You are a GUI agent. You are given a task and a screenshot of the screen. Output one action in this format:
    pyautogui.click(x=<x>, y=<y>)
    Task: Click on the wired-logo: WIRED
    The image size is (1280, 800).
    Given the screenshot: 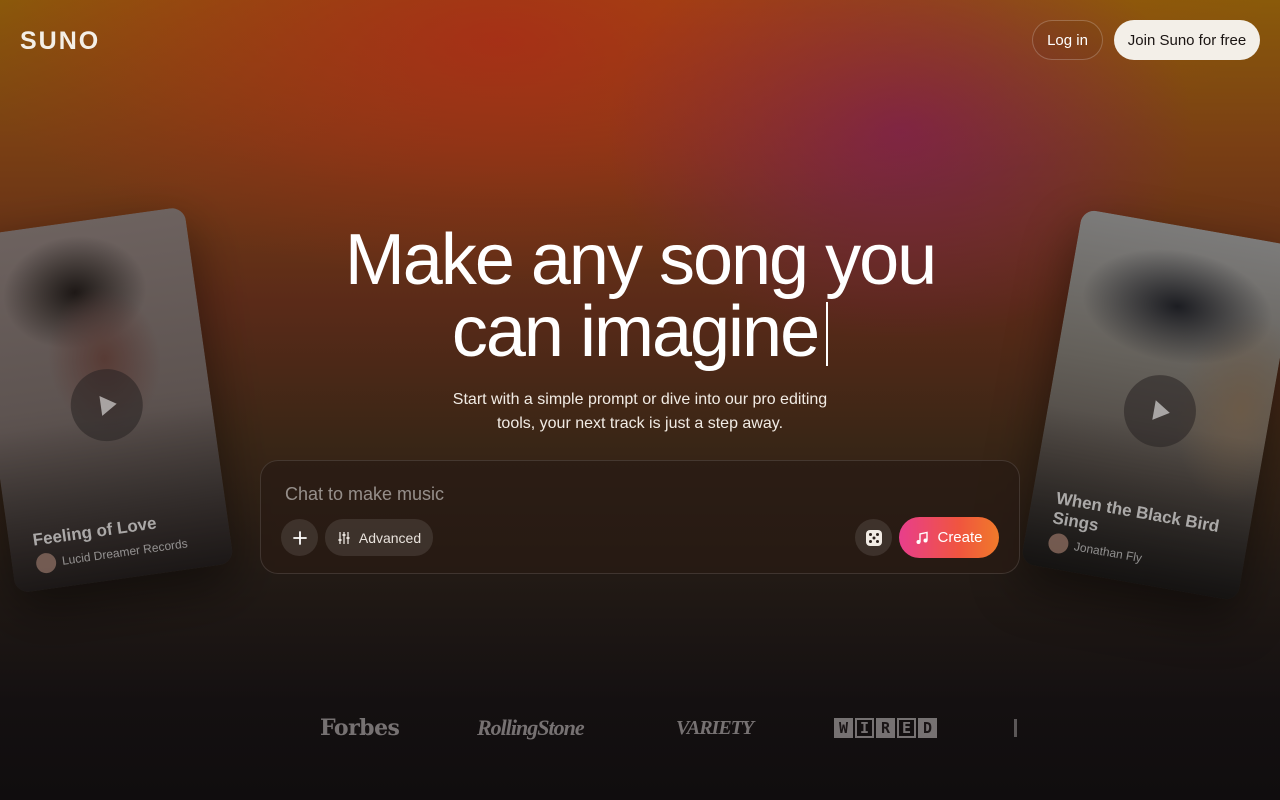 What is the action you would take?
    pyautogui.click(x=885, y=728)
    